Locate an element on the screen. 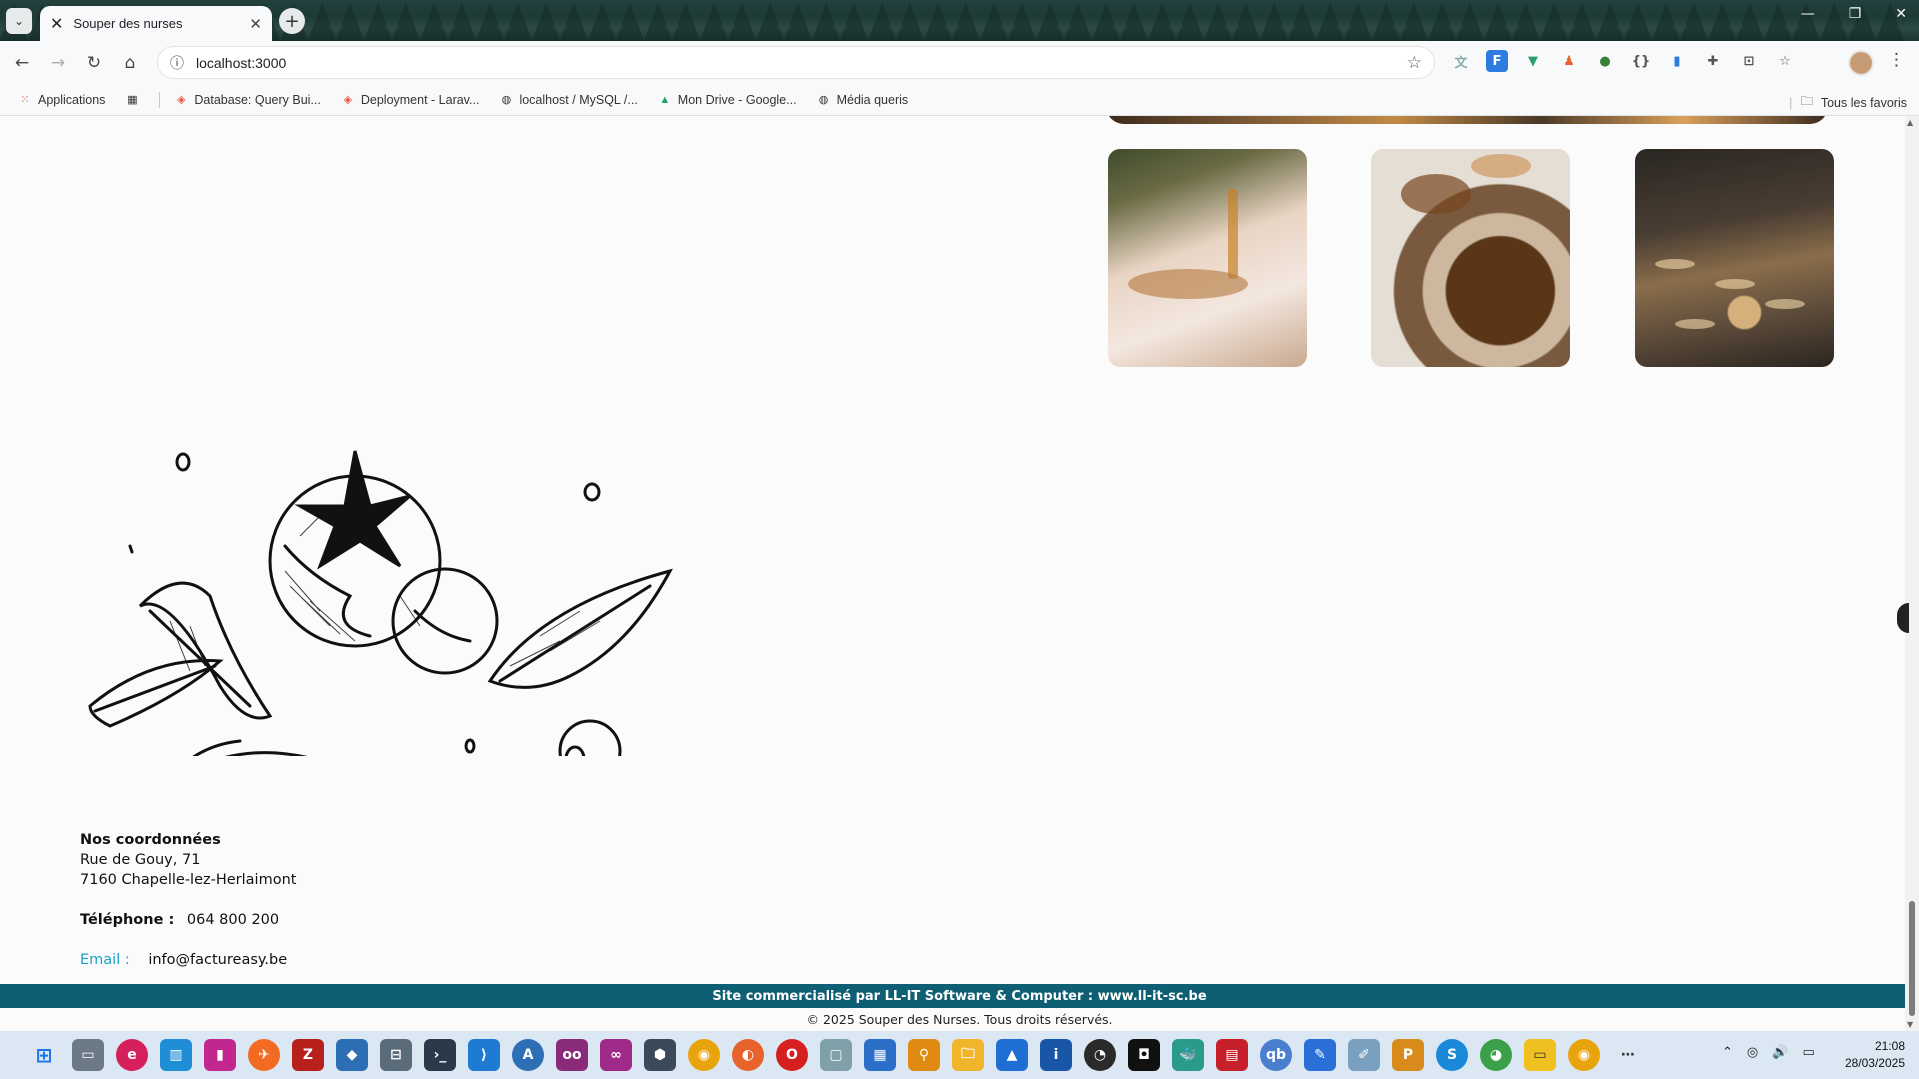 The image size is (1919, 1079). translate-extension-icon: 文 is located at coordinates (1461, 61).